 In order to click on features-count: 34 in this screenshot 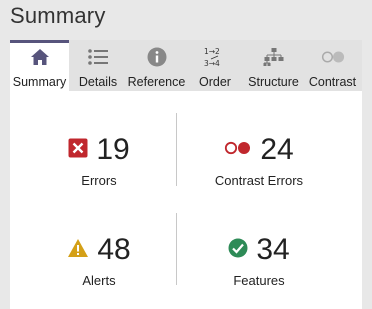, I will do `click(273, 249)`.